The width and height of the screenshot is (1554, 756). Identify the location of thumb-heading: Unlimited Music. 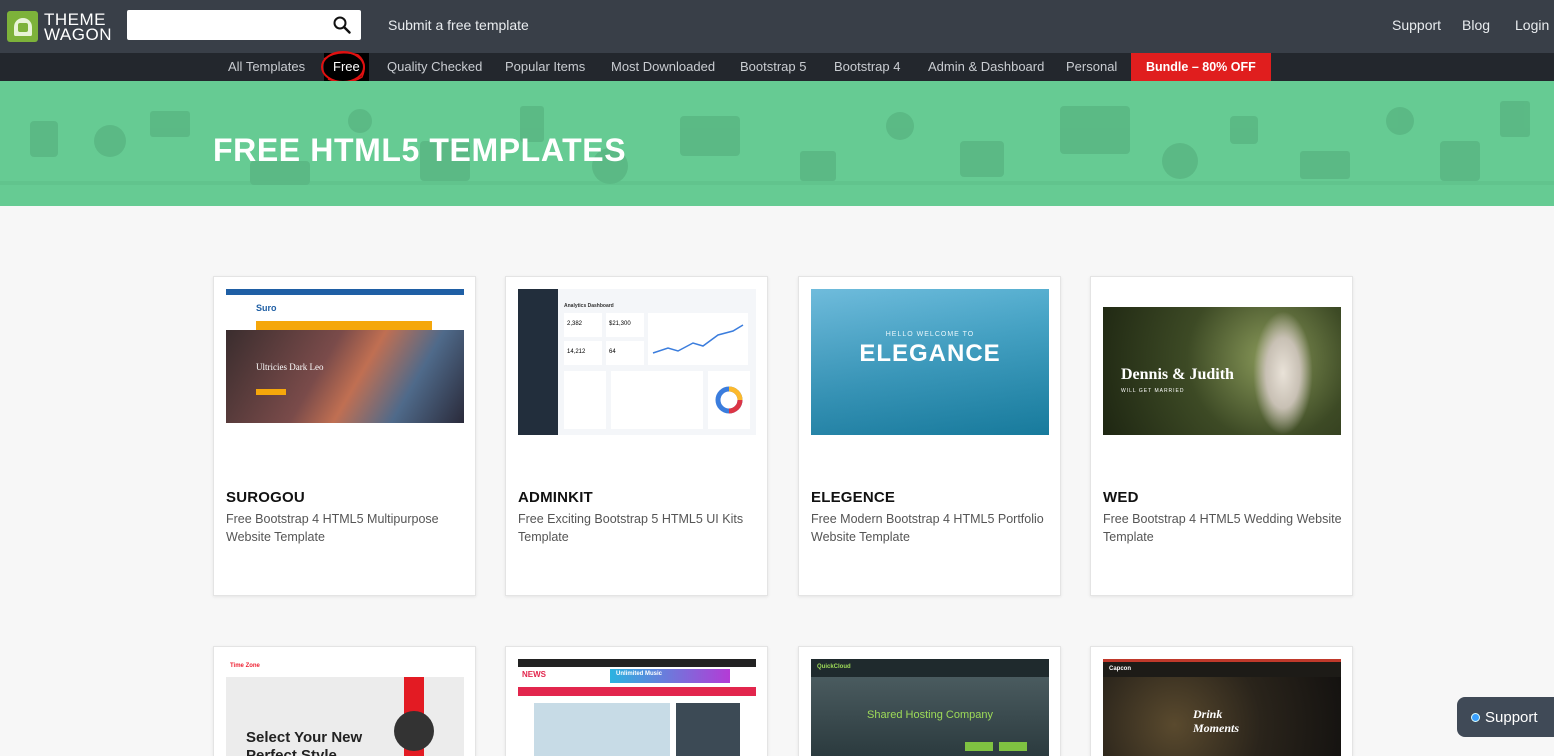
(639, 674).